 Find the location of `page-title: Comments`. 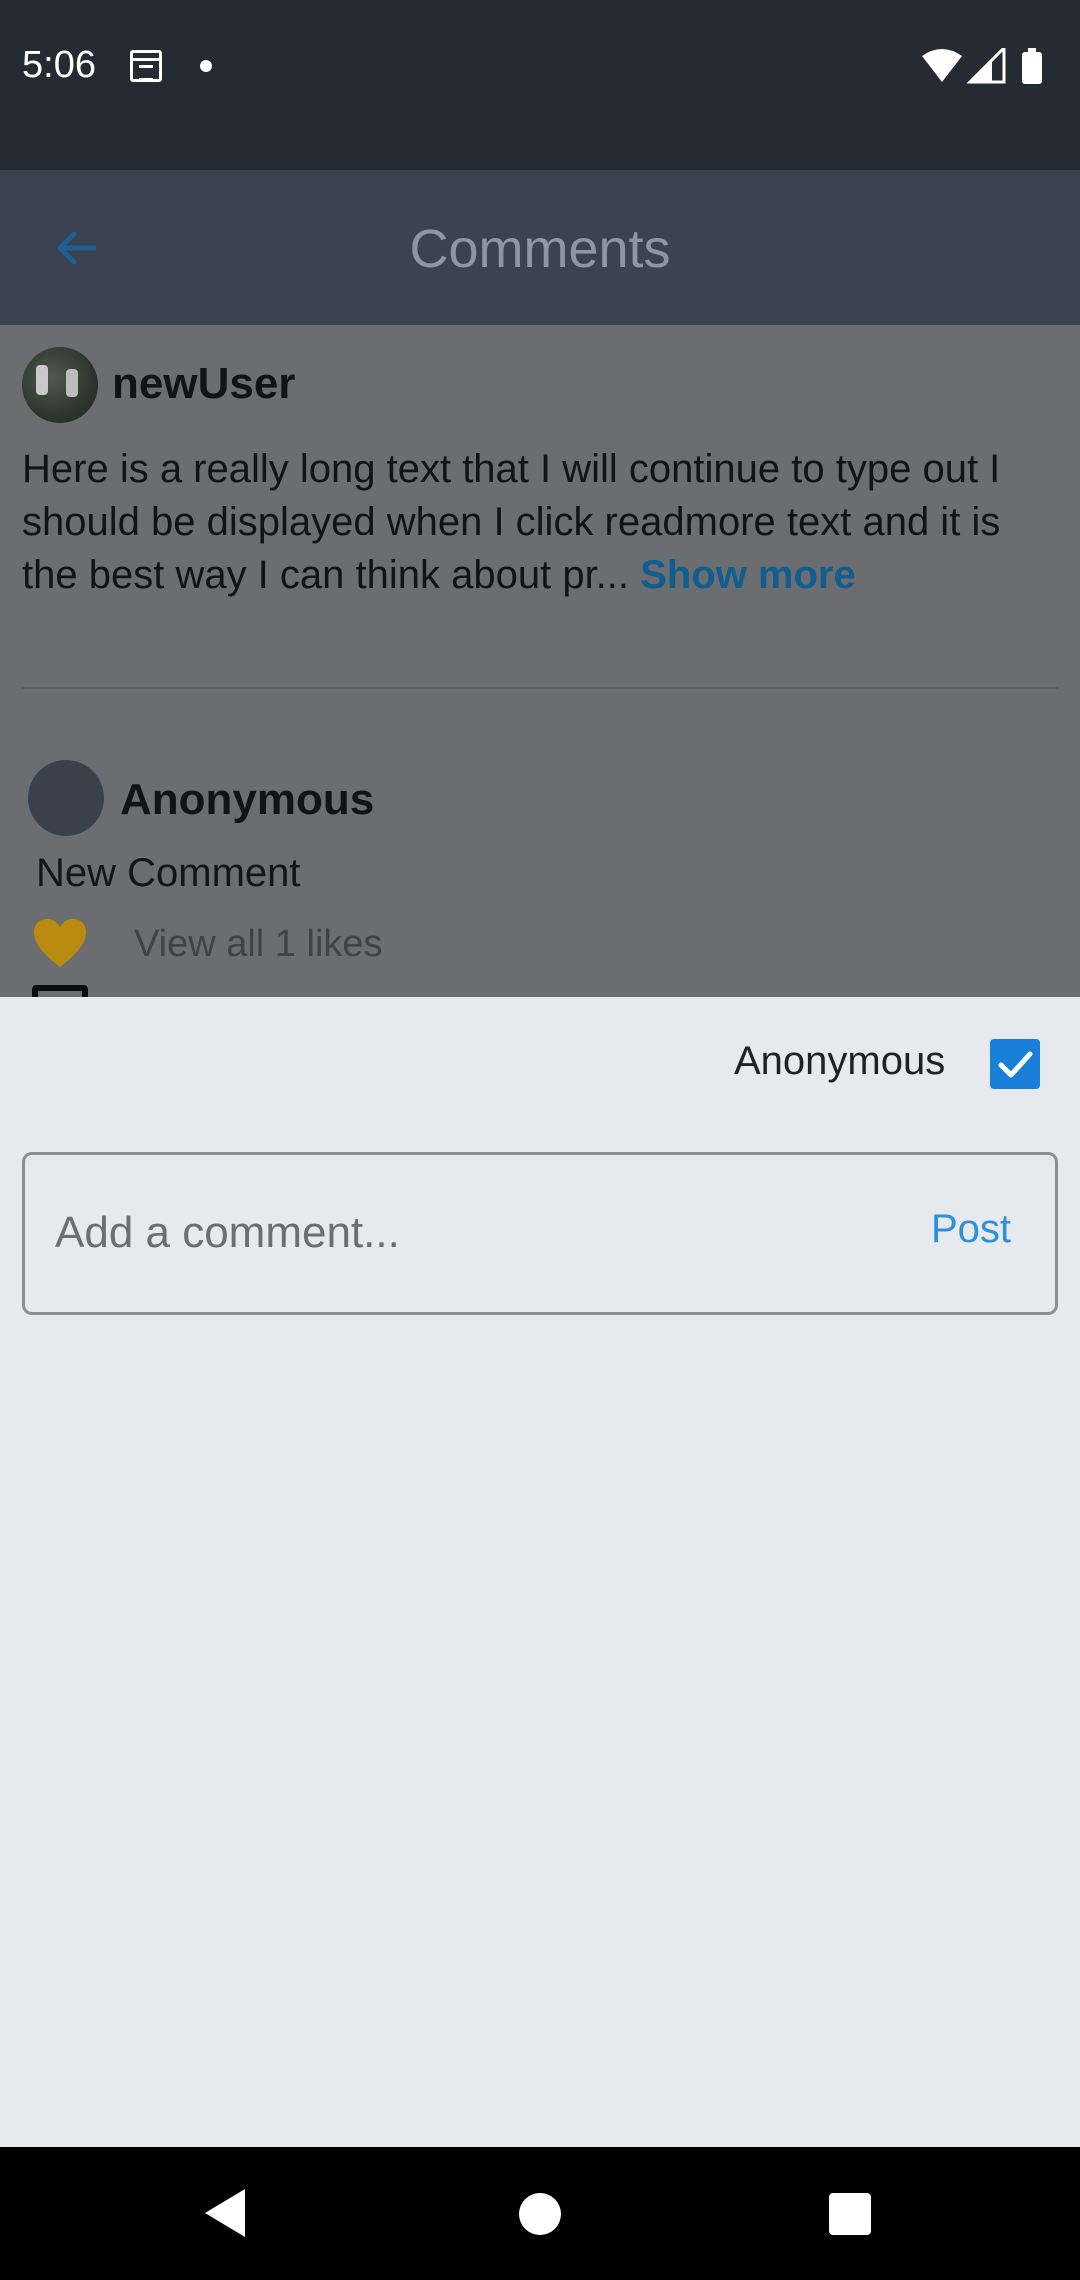

page-title: Comments is located at coordinates (540, 249).